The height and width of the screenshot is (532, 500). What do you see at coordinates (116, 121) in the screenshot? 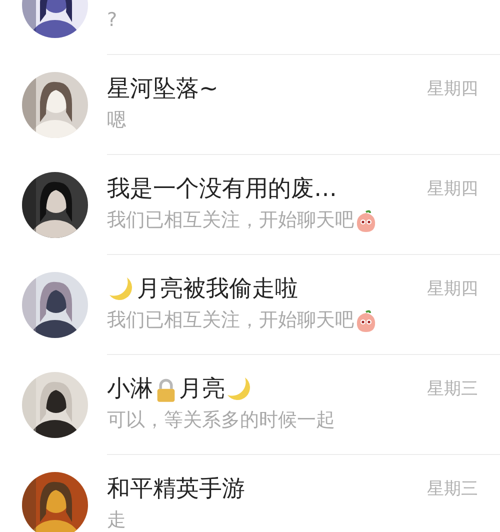
I see `message-preview: 嗯` at bounding box center [116, 121].